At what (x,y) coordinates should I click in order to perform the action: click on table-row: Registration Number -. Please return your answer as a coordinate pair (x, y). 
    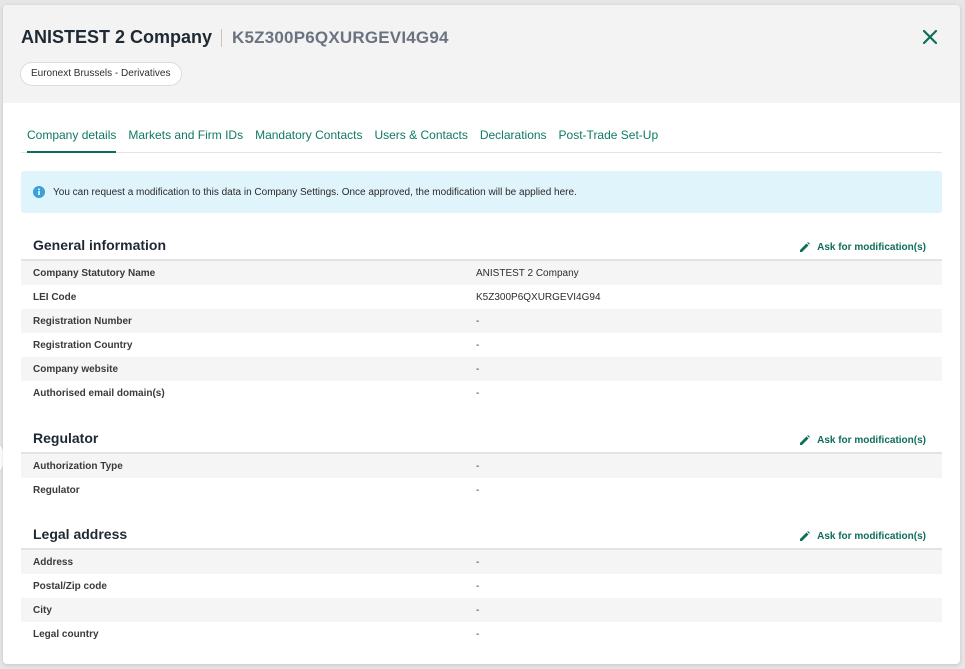
    Looking at the image, I should click on (481, 321).